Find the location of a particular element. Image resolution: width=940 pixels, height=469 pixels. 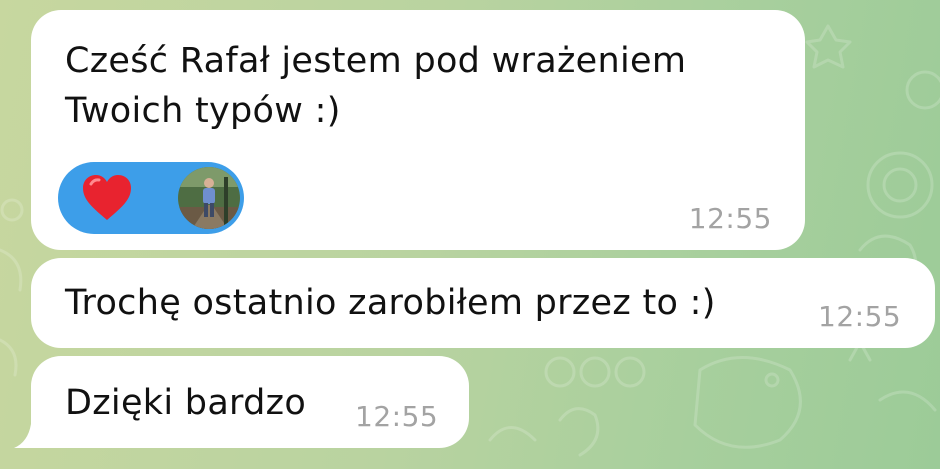

message-bubble: Dzięki bardzo 12:55 is located at coordinates (250, 402).